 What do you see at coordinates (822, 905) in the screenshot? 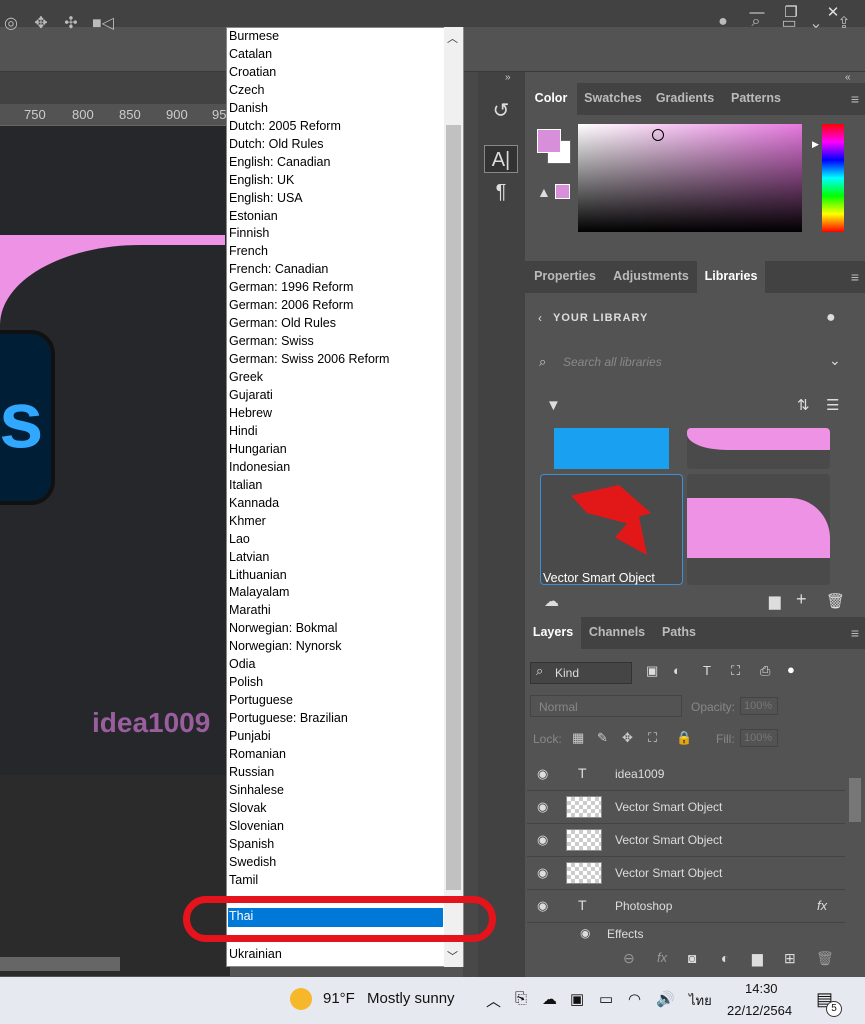
I see `fx-icon: fx` at bounding box center [822, 905].